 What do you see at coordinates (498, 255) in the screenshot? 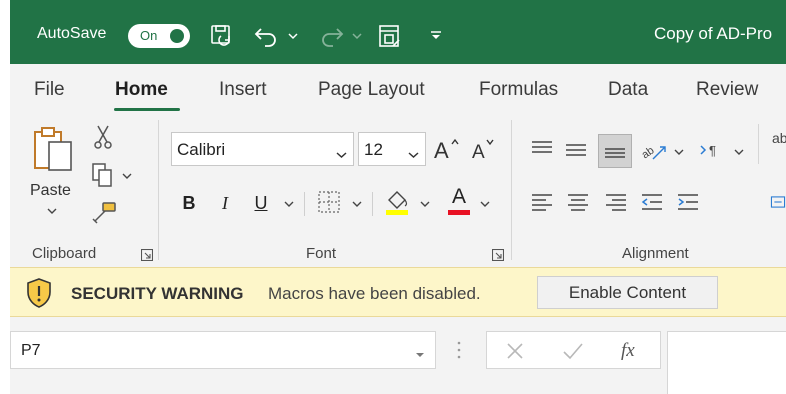
I see `font-launcher-icon` at bounding box center [498, 255].